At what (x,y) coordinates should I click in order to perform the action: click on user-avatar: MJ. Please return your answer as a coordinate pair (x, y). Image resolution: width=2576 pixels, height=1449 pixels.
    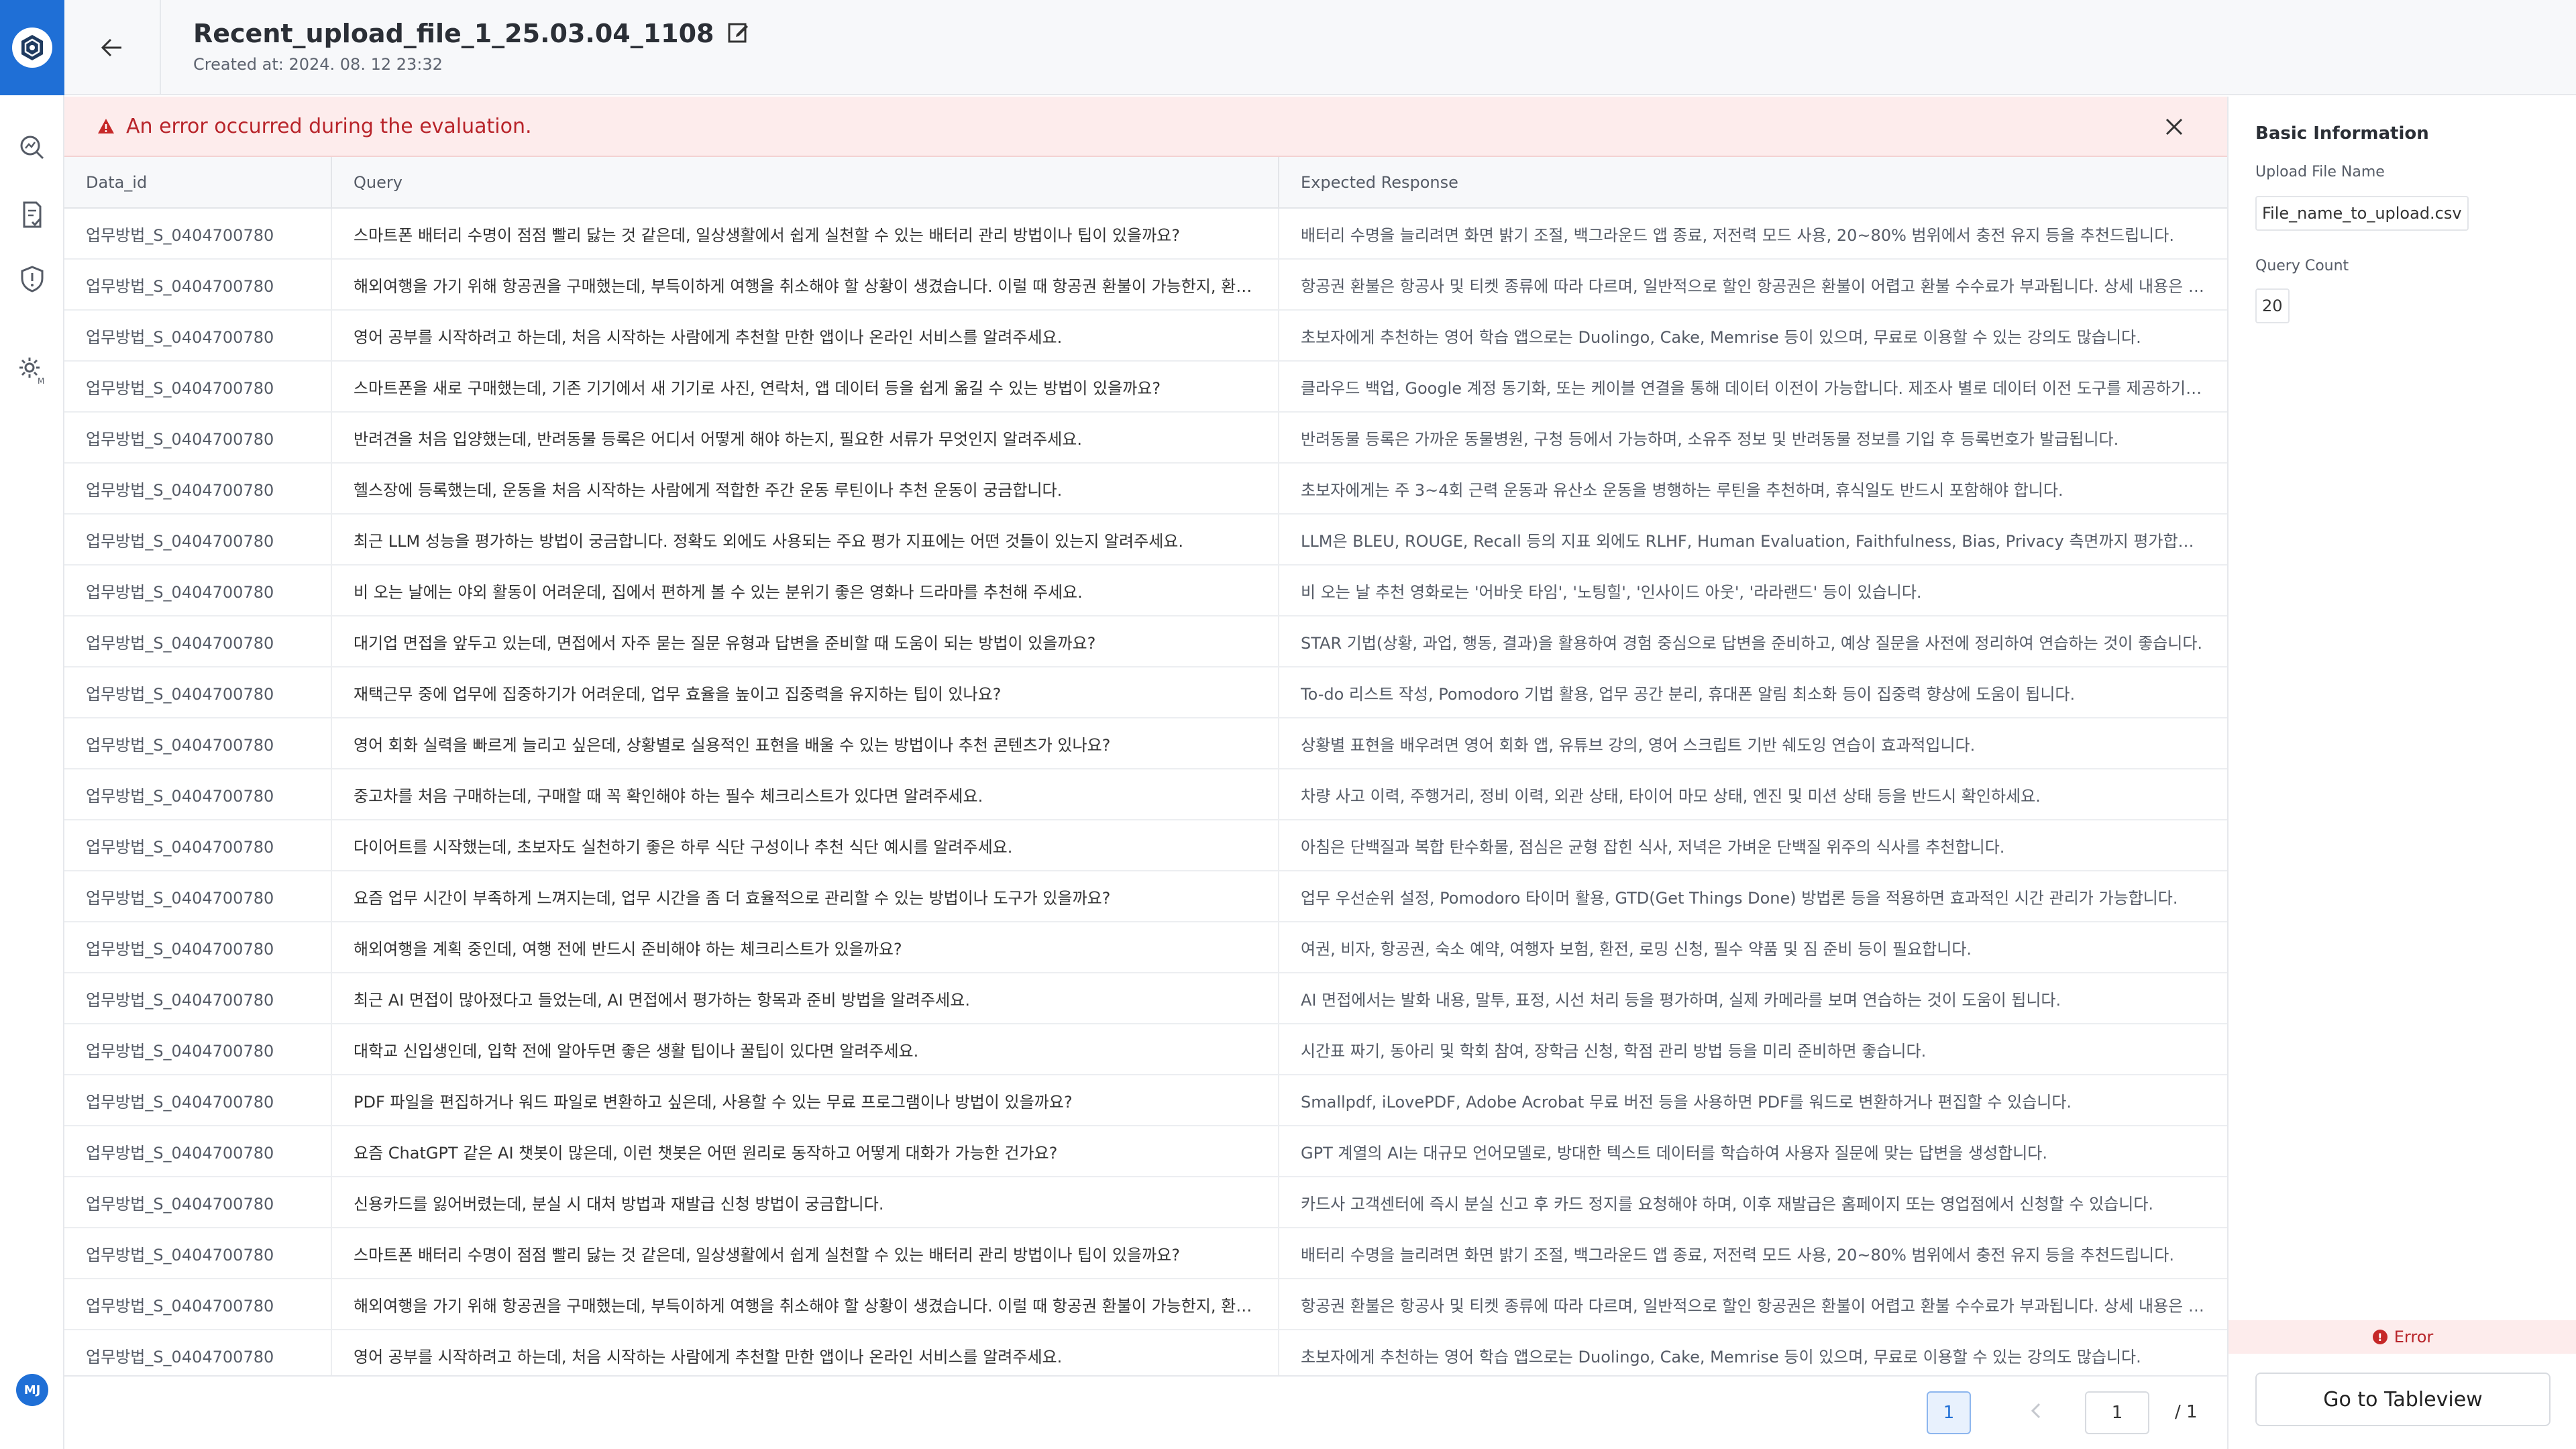
    Looking at the image, I should click on (32, 1390).